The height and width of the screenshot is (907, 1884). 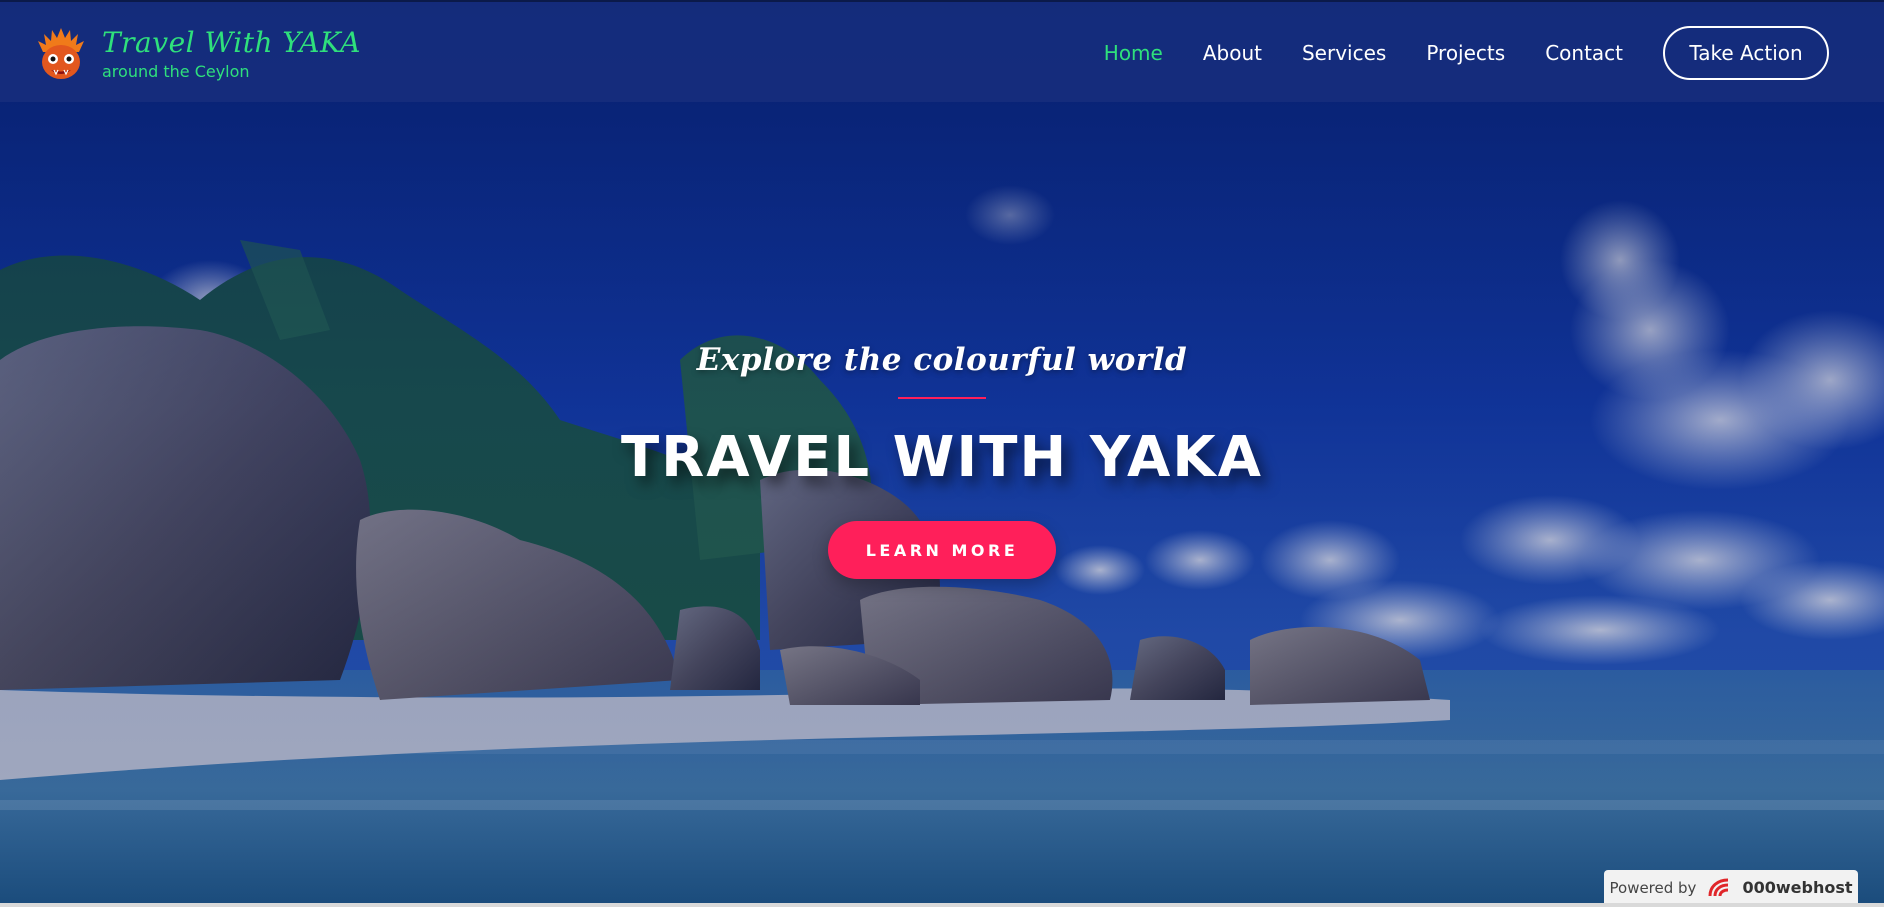 I want to click on bottom-scrollbar, so click(x=942, y=905).